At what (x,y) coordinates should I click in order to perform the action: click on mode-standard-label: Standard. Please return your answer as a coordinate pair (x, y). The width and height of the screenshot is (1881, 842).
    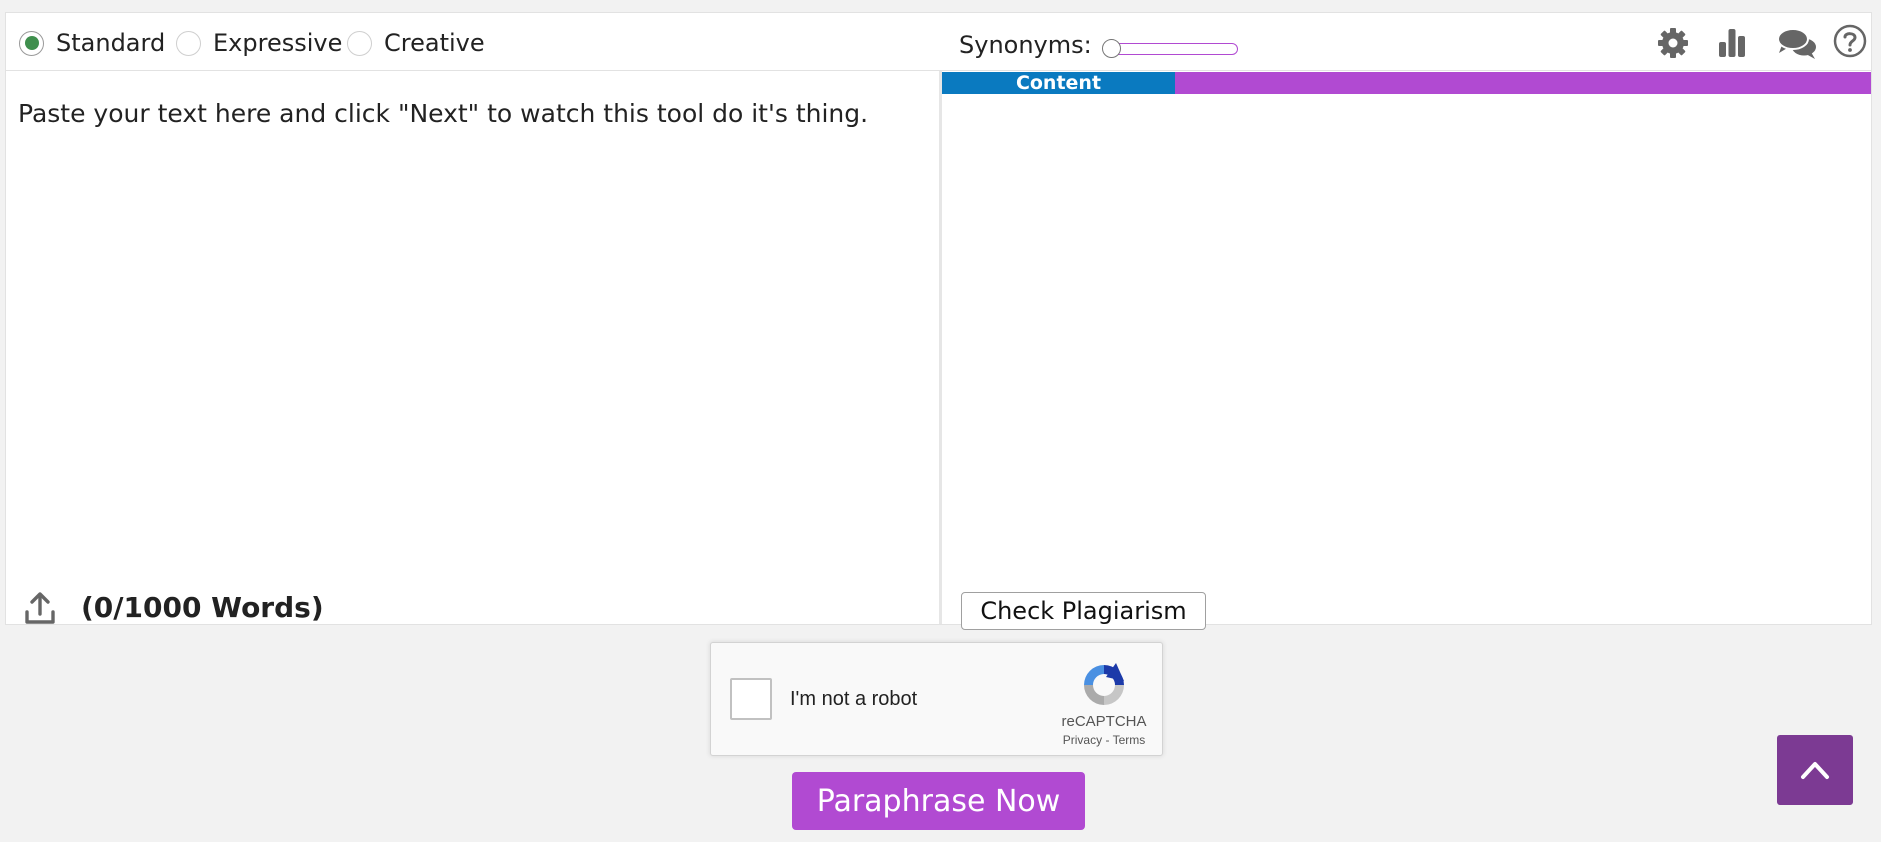
    Looking at the image, I should click on (111, 43).